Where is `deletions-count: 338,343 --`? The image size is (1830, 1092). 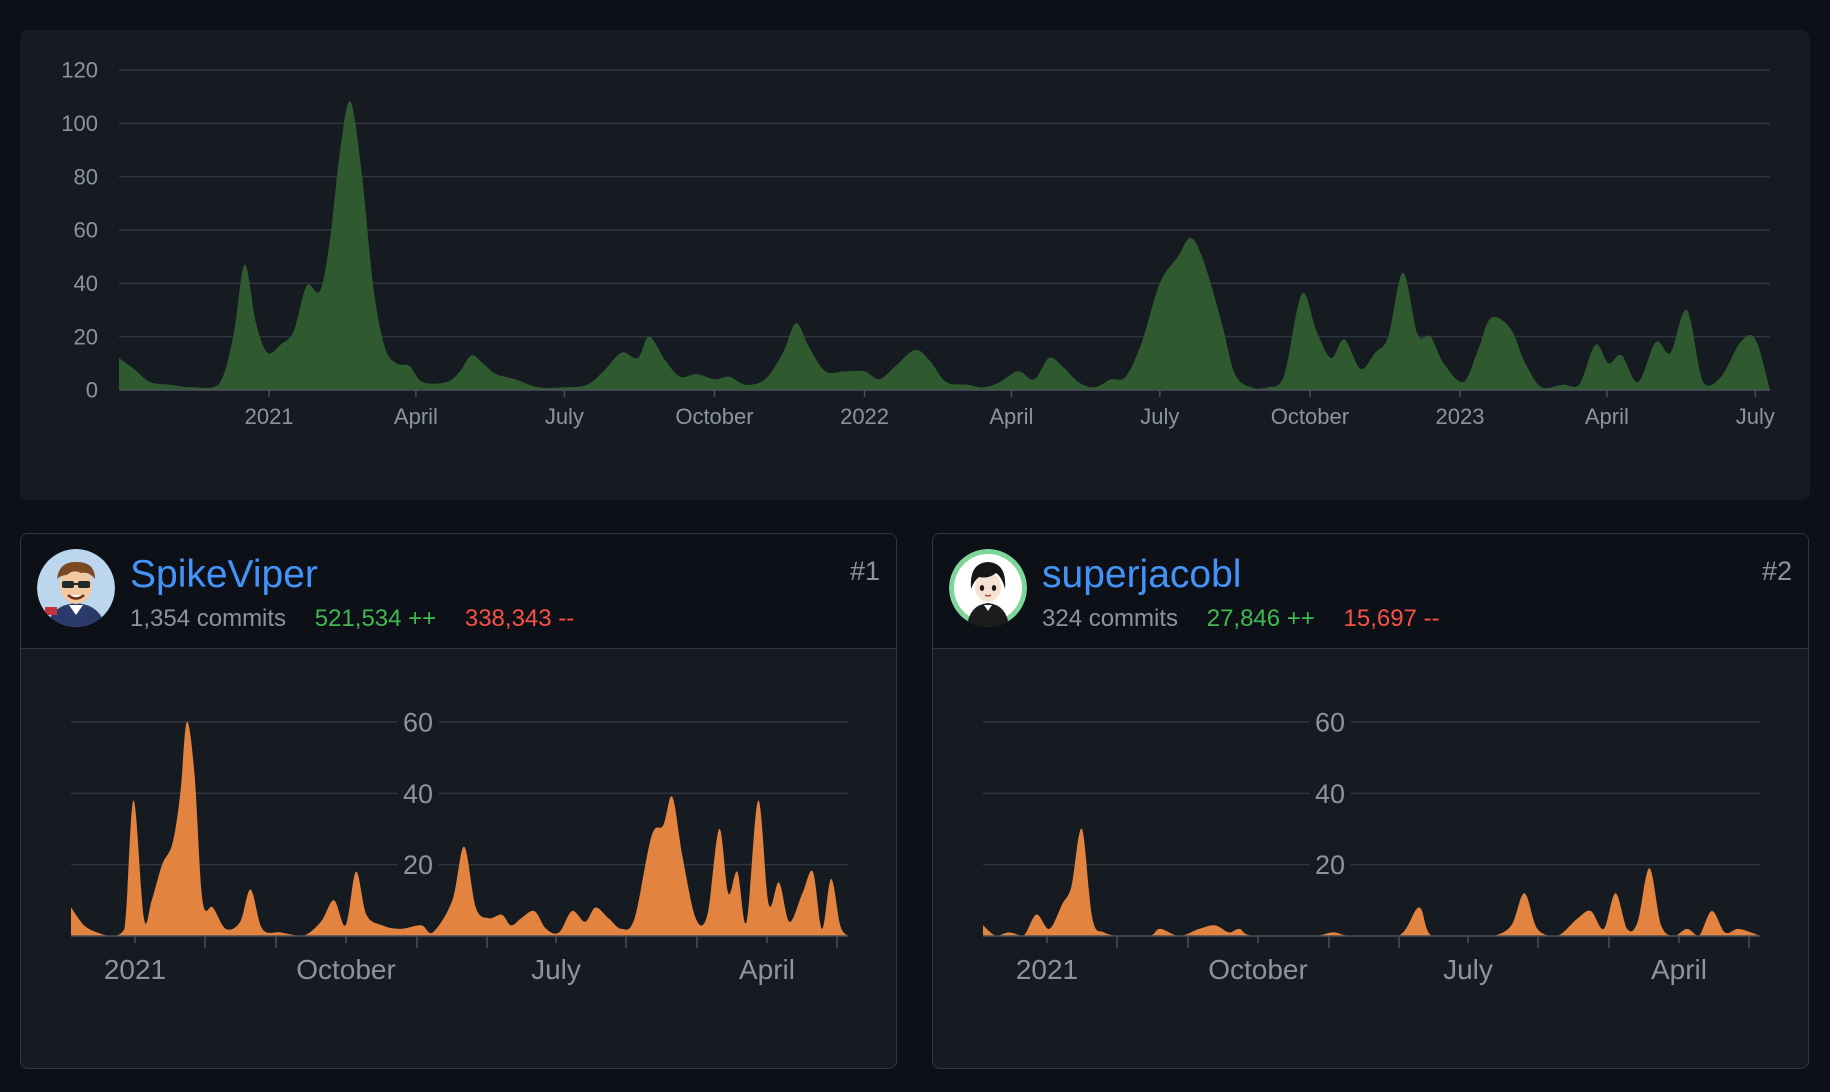
deletions-count: 338,343 -- is located at coordinates (519, 618).